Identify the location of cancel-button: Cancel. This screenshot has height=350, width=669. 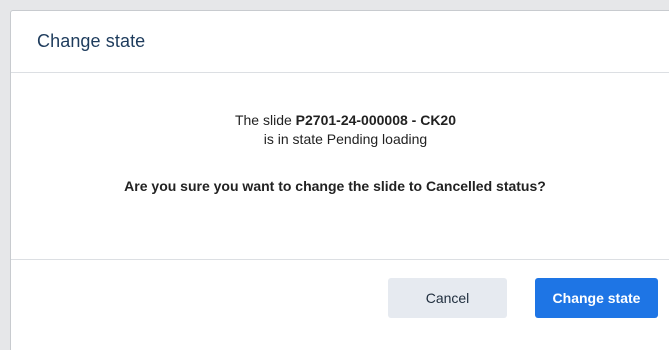
(447, 298).